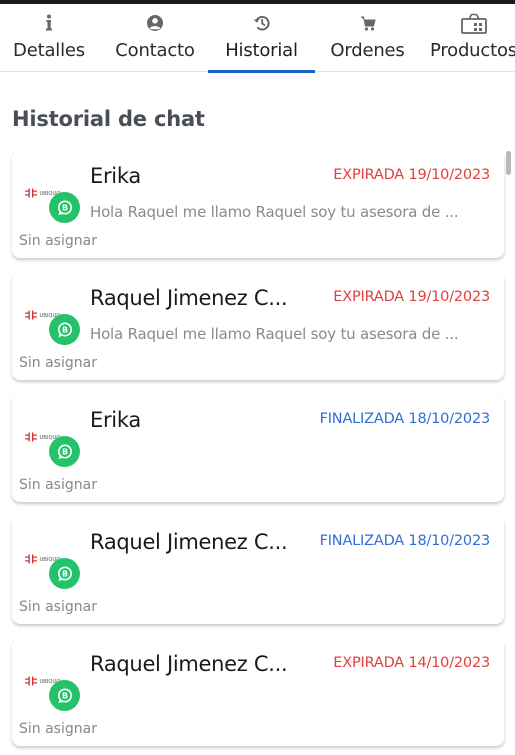  I want to click on tab-historial: Historial, so click(261, 38).